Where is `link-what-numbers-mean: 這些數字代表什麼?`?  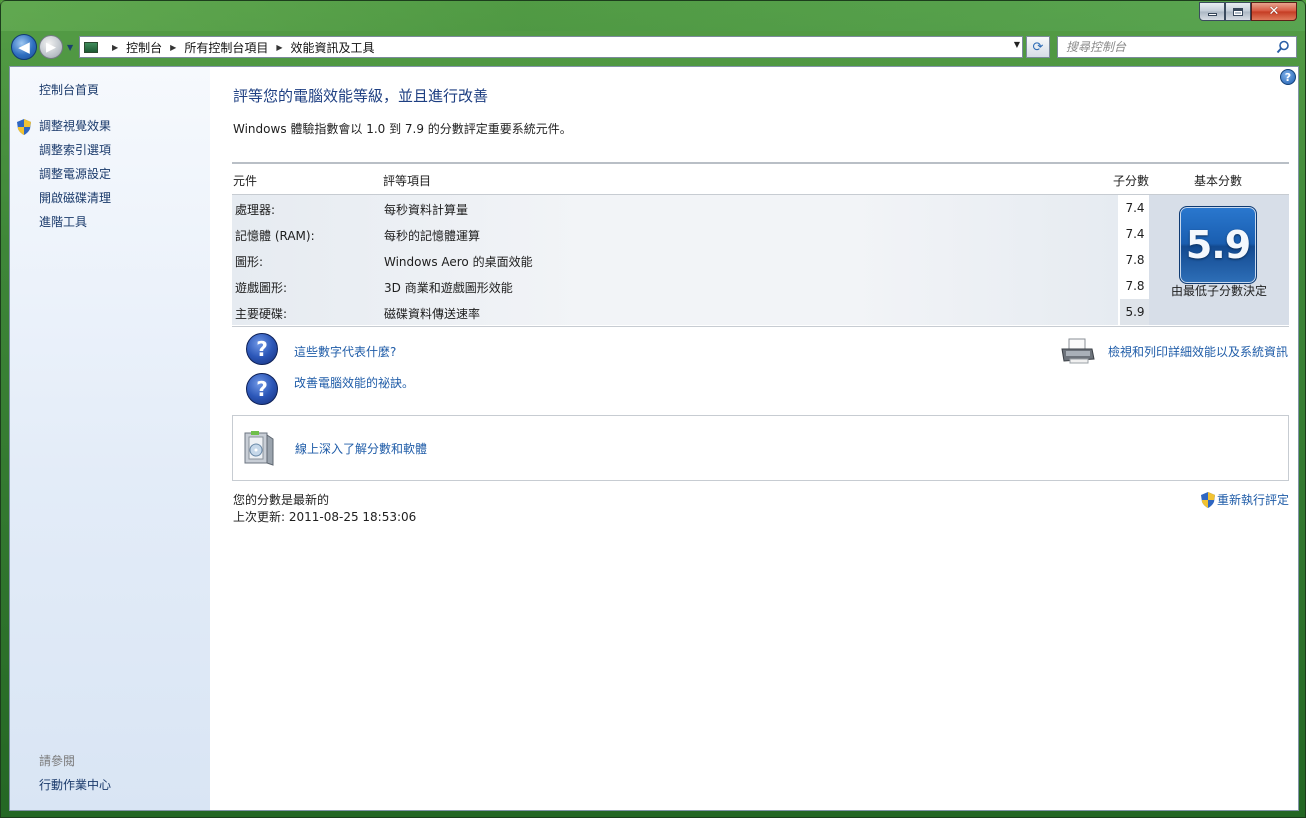
link-what-numbers-mean: 這些數字代表什麼? is located at coordinates (345, 351).